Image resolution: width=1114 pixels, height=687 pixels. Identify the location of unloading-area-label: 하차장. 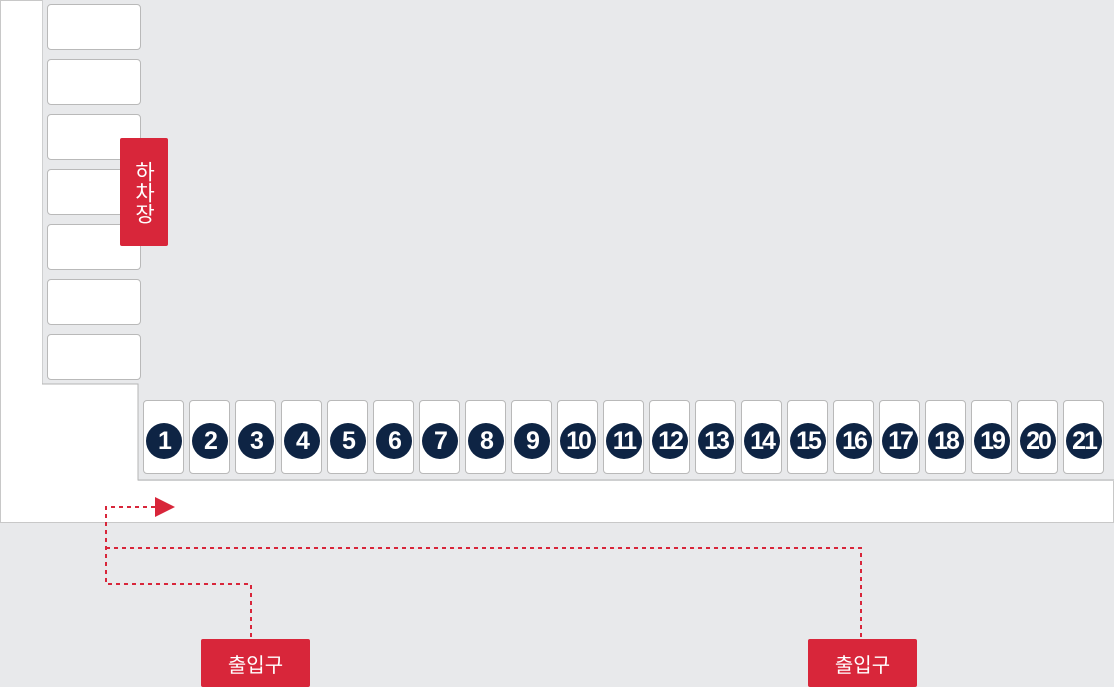
(144, 192).